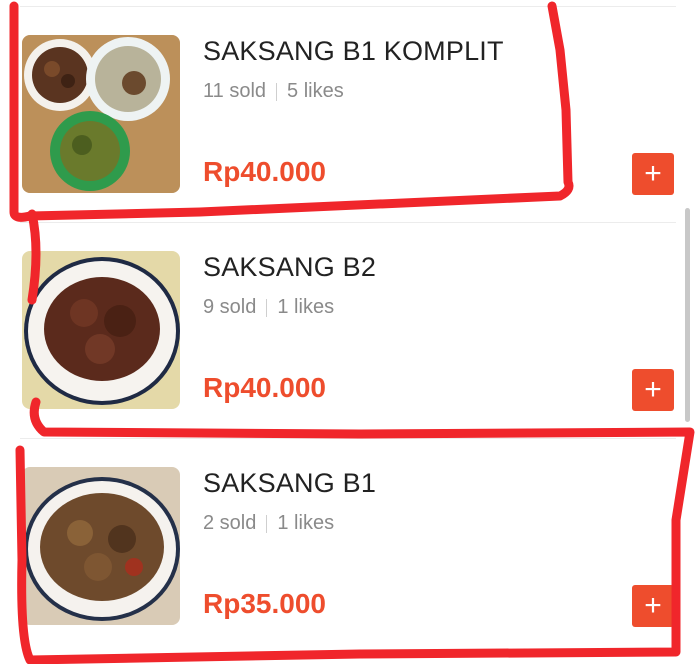 This screenshot has height=664, width=696. What do you see at coordinates (230, 307) in the screenshot?
I see `sold-count: 9 sold` at bounding box center [230, 307].